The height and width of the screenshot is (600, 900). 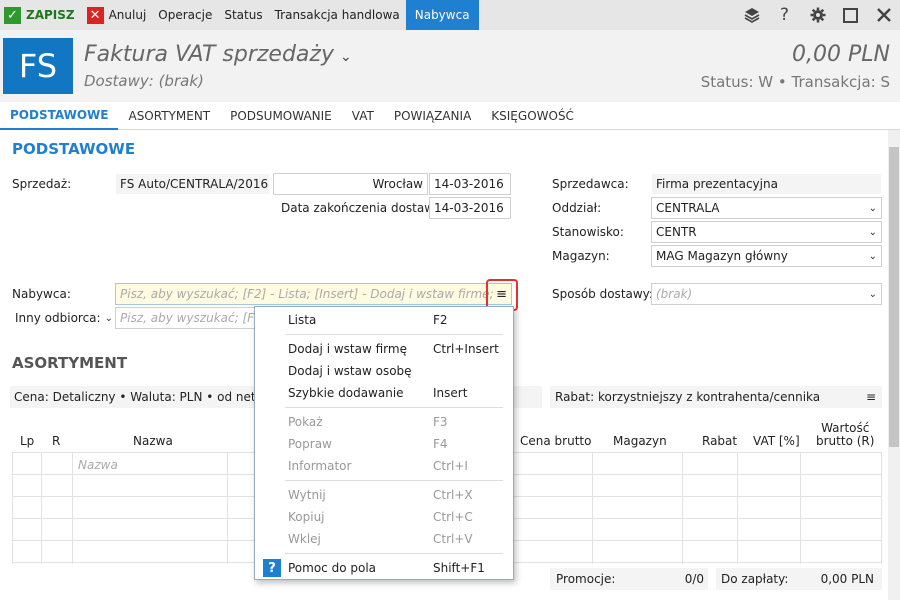 I want to click on column-header-vat: VAT [%], so click(x=776, y=441).